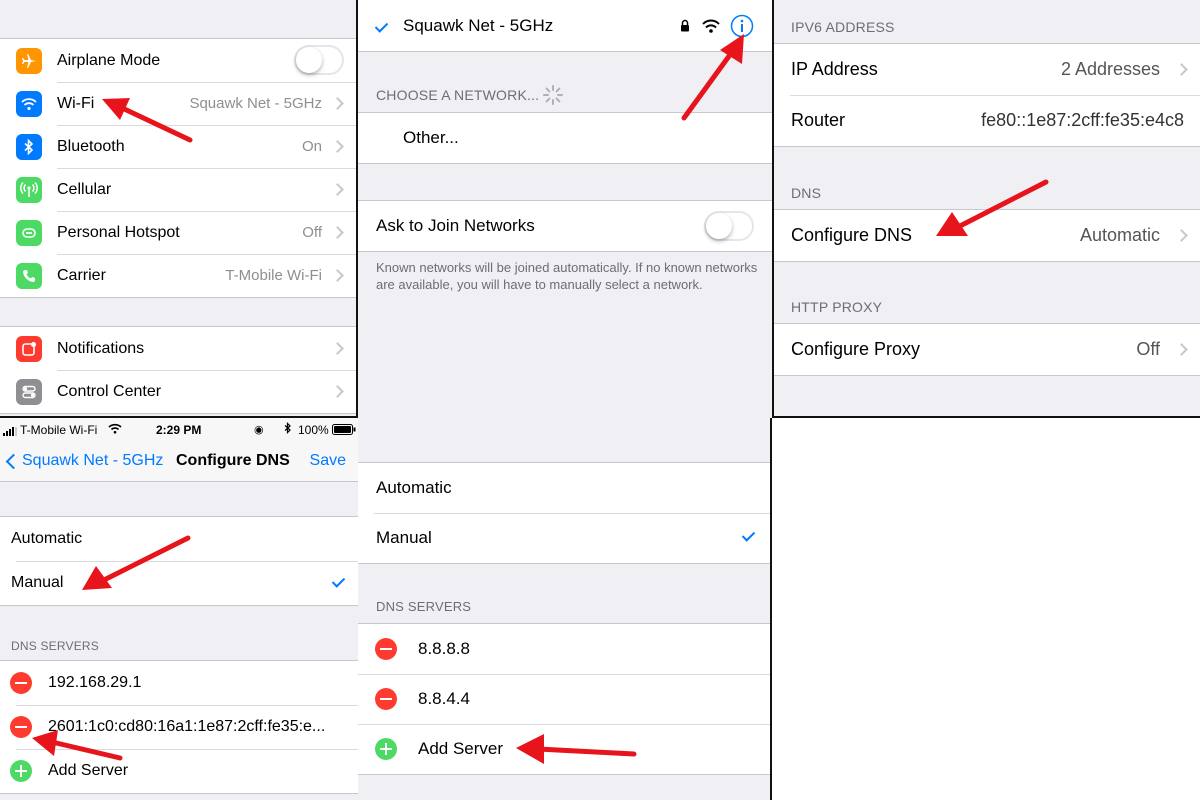  I want to click on dns-manual-label: Manual, so click(37, 582).